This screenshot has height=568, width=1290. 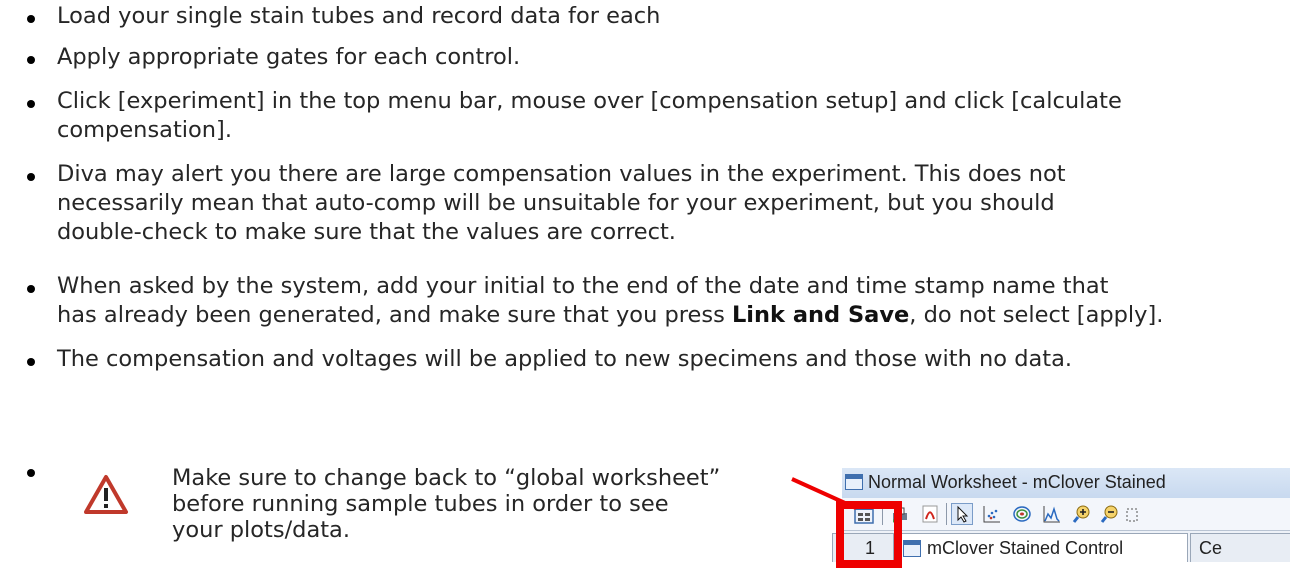 What do you see at coordinates (820, 315) in the screenshot?
I see `link-and-save-label: Link and Save` at bounding box center [820, 315].